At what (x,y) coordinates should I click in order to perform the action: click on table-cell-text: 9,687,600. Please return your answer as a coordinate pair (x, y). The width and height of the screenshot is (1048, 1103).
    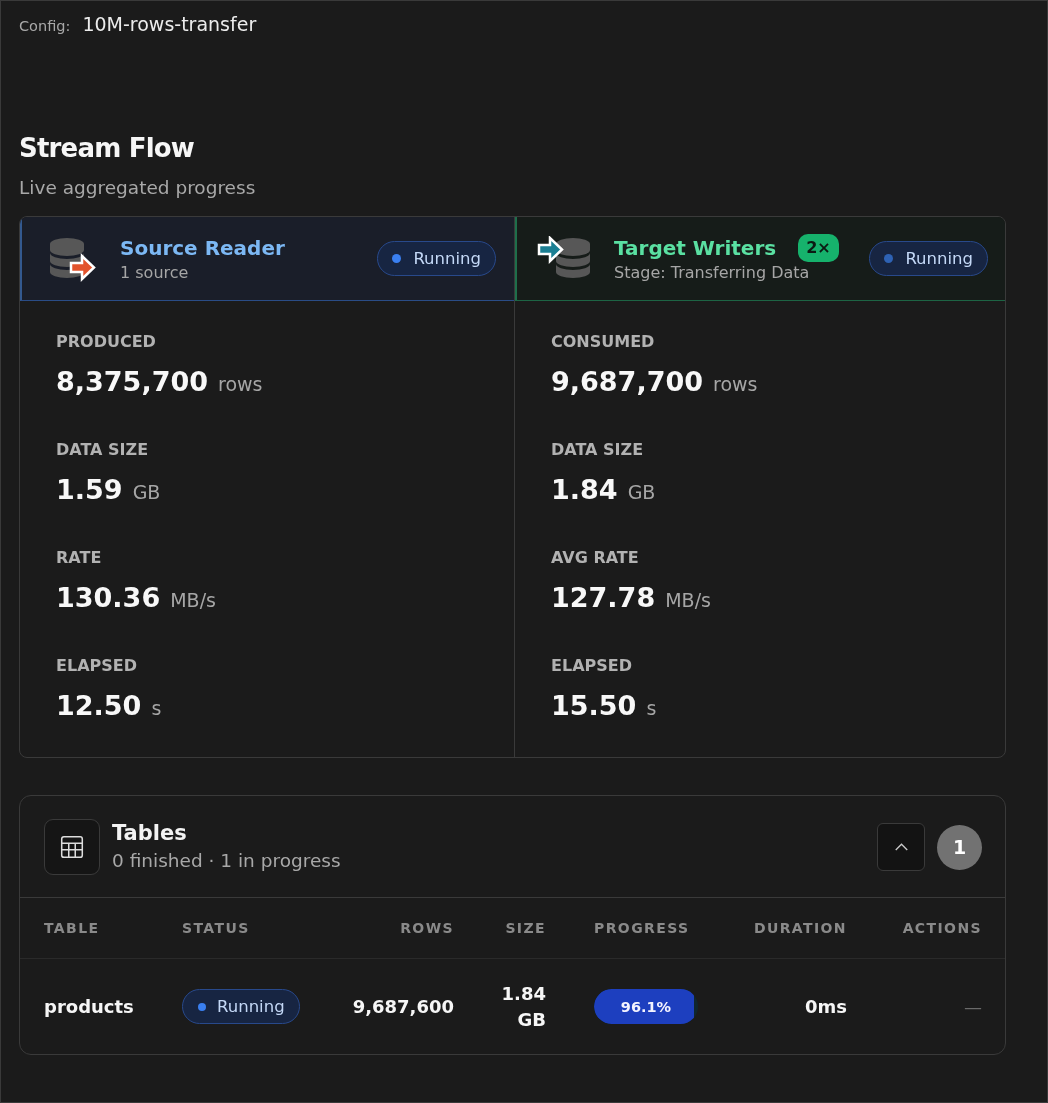
    Looking at the image, I should click on (403, 1006).